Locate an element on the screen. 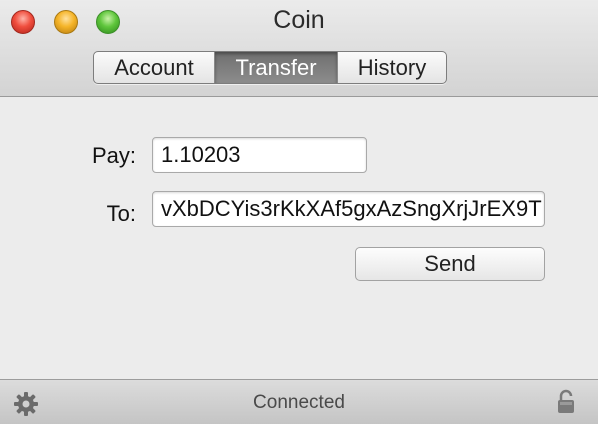  lock-icon is located at coordinates (566, 402).